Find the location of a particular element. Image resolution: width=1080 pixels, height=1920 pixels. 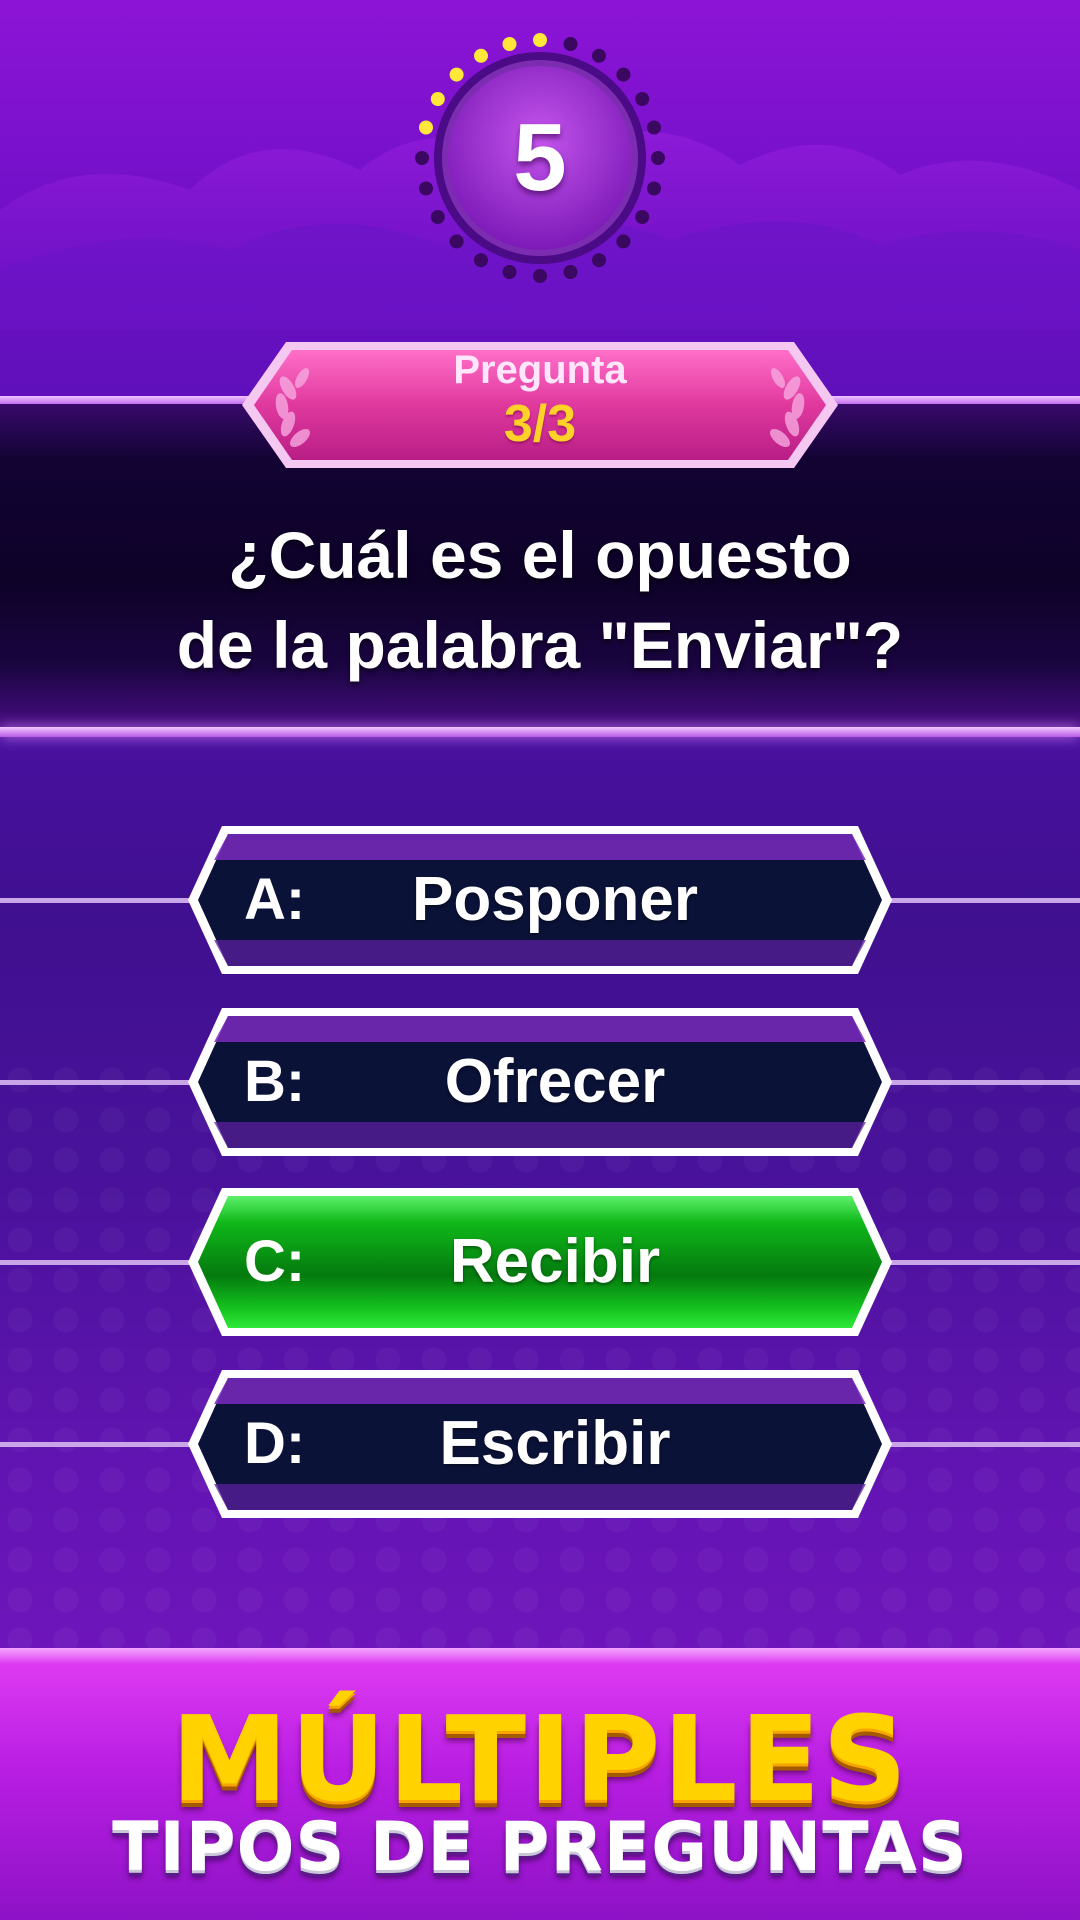

answer-letter: B: is located at coordinates (275, 1081).